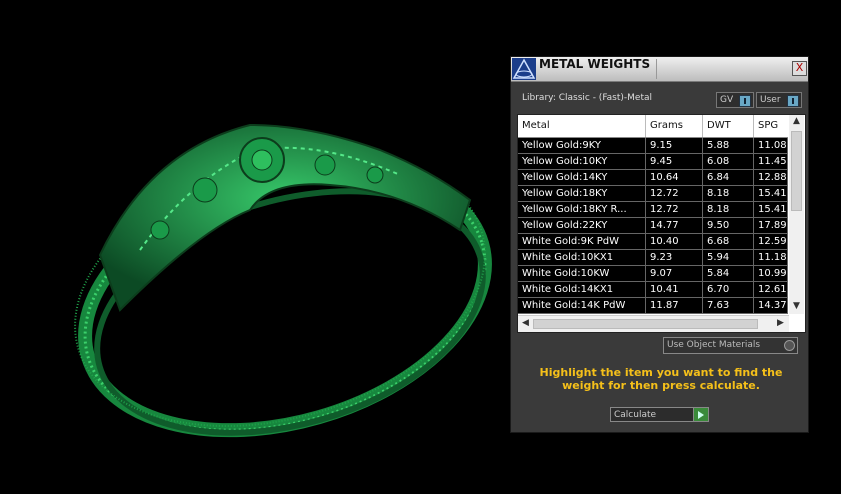 Image resolution: width=841 pixels, height=494 pixels. I want to click on app-logo-icon, so click(524, 69).